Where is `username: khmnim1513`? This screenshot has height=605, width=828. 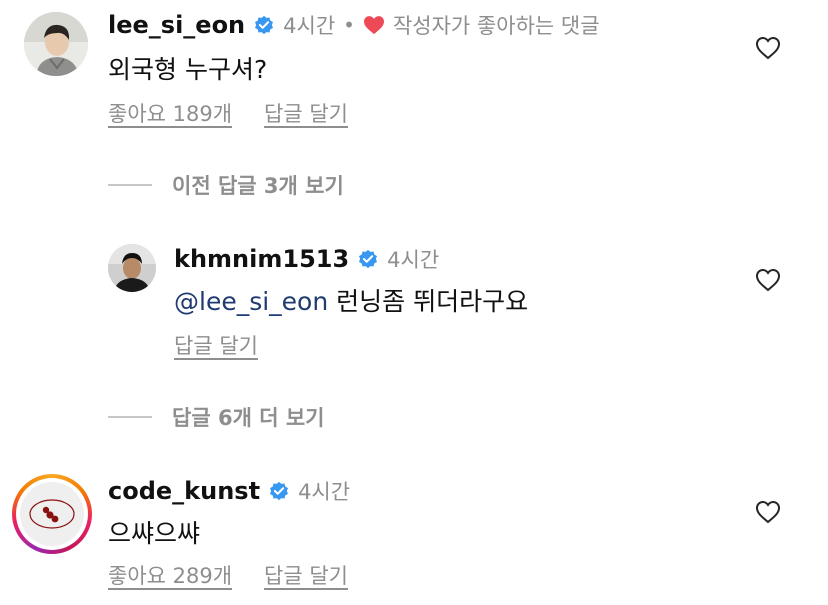
username: khmnim1513 is located at coordinates (261, 259).